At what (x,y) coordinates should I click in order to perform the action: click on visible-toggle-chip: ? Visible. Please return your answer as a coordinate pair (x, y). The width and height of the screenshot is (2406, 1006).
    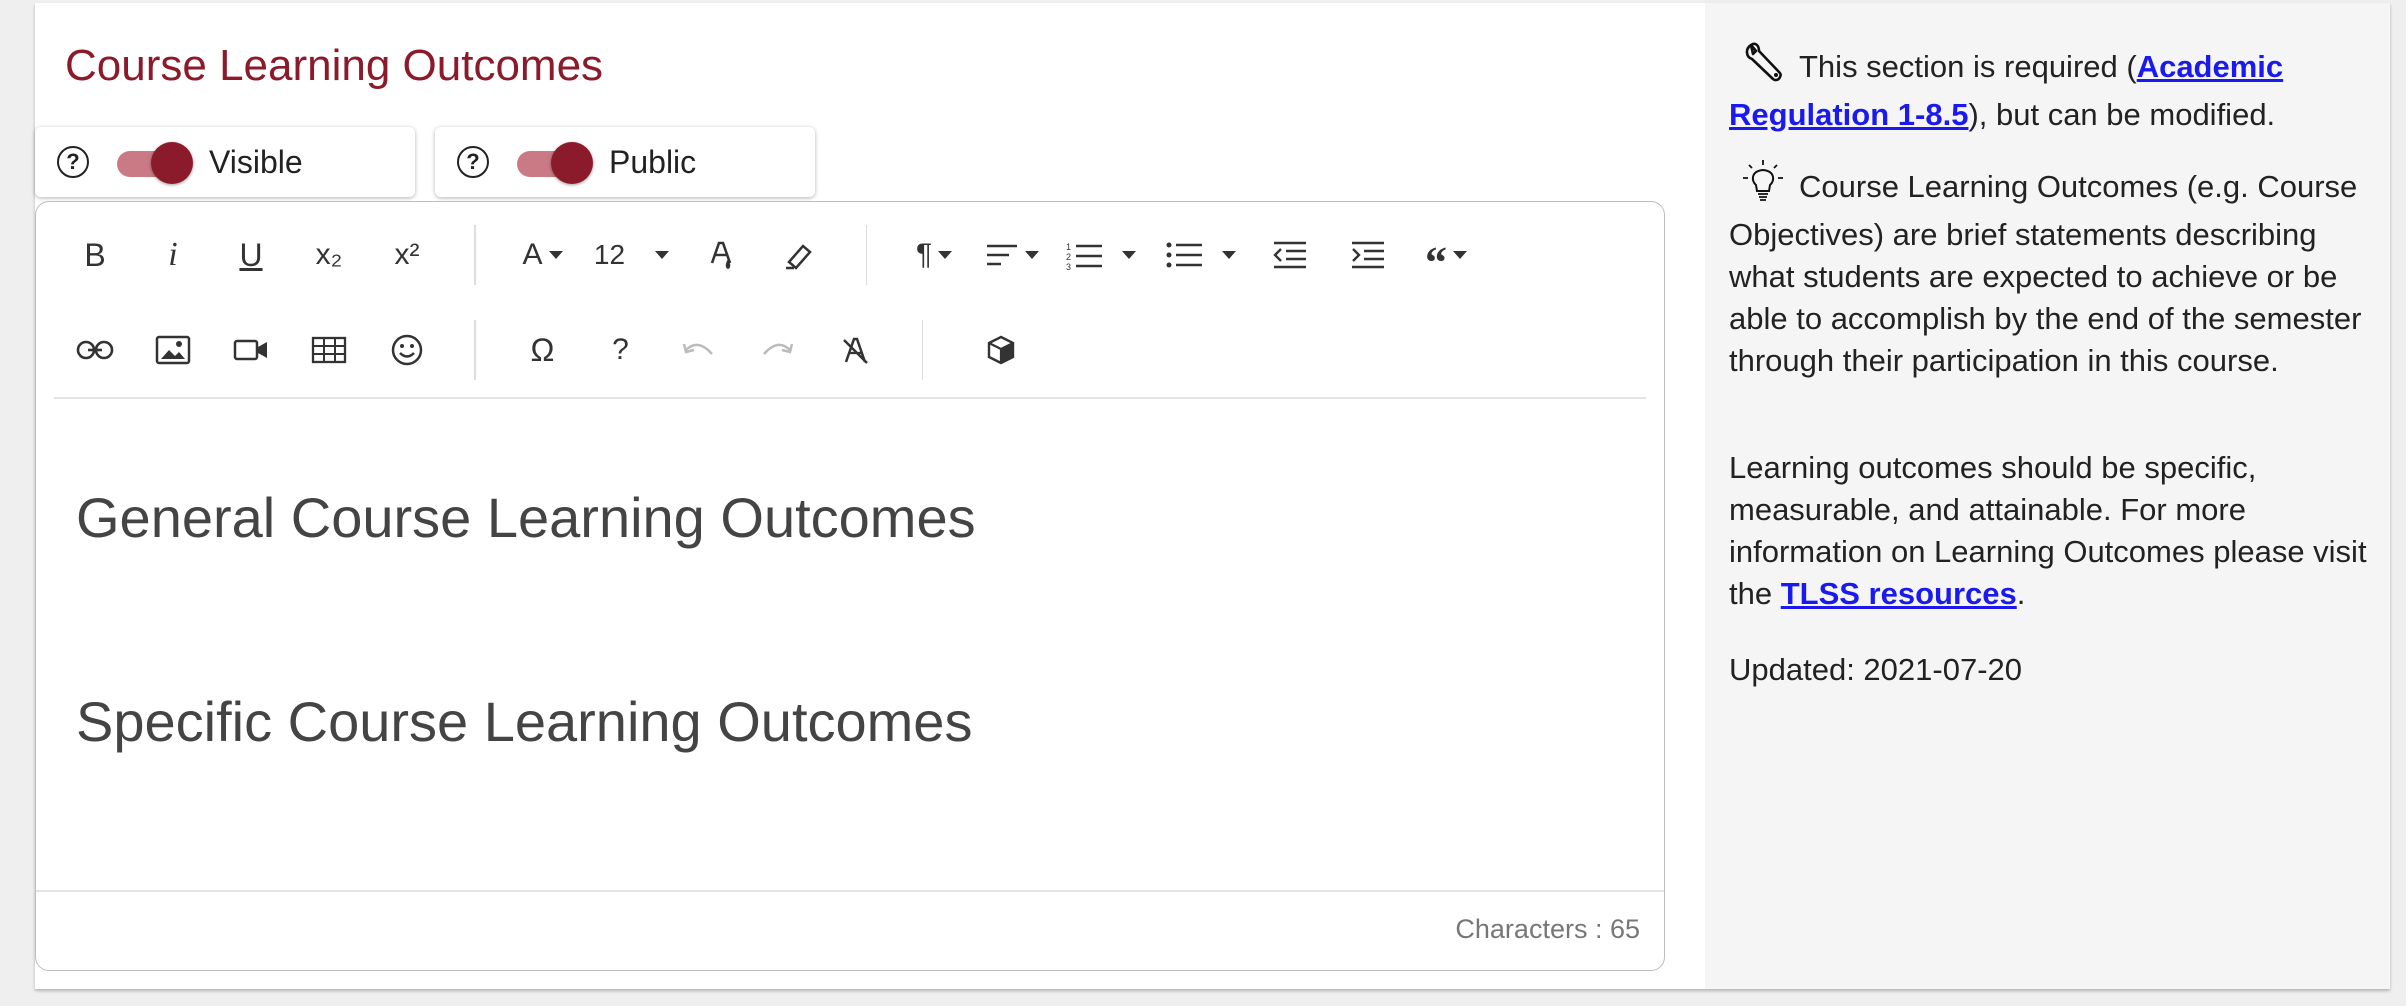
    Looking at the image, I should click on (225, 162).